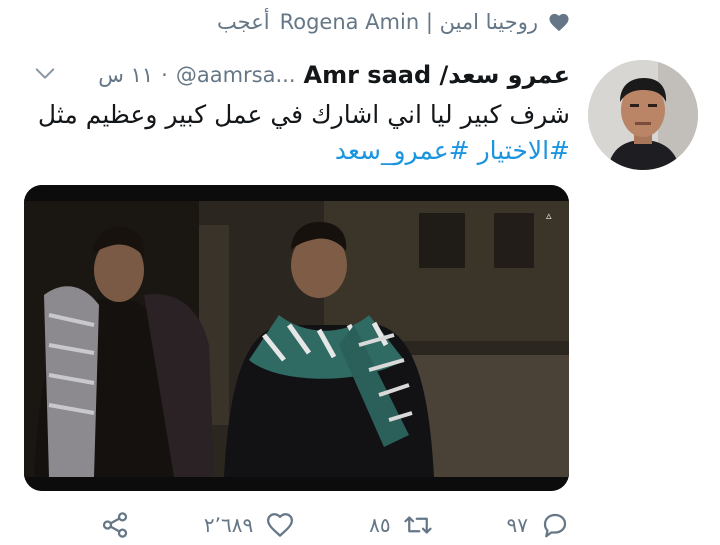  What do you see at coordinates (549, 215) in the screenshot?
I see `video-badge-icon: ▵` at bounding box center [549, 215].